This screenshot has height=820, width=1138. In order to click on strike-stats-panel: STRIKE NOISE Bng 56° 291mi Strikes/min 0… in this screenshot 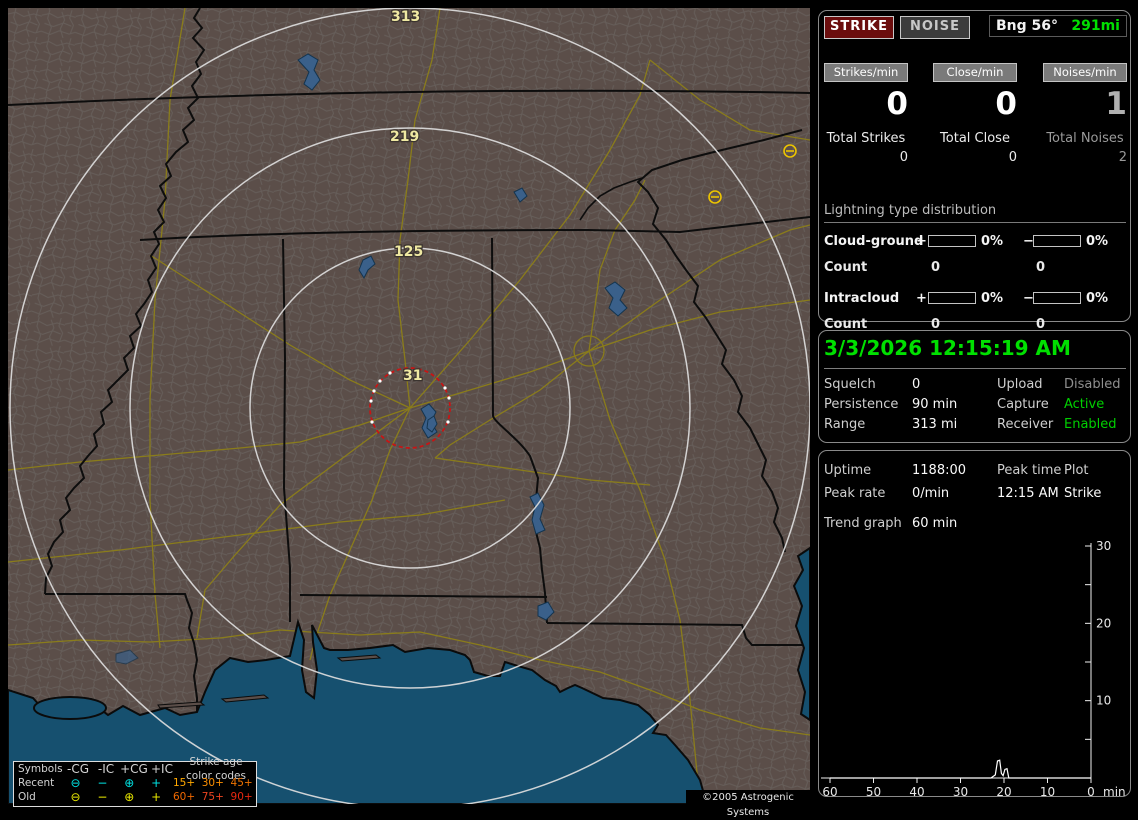, I will do `click(974, 171)`.